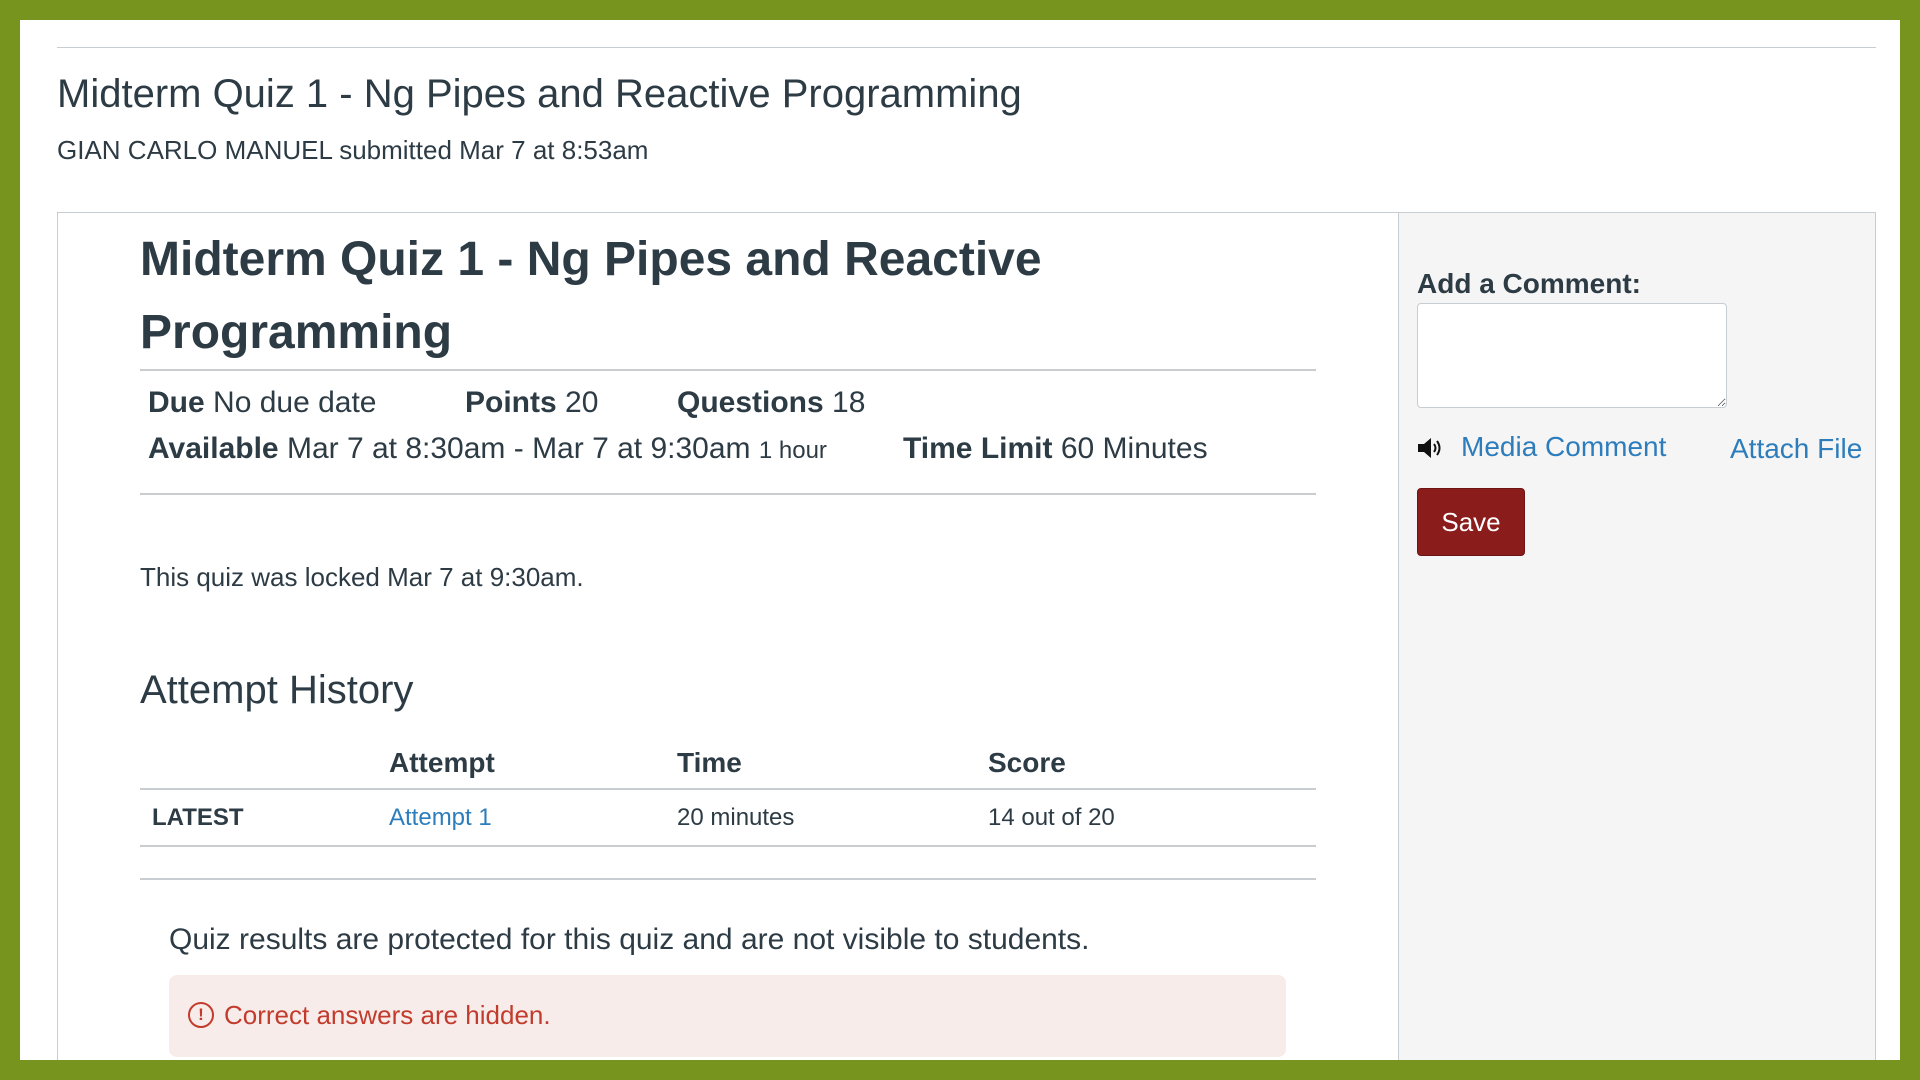 This screenshot has height=1080, width=1920. I want to click on points-info: Points 20, so click(531, 403).